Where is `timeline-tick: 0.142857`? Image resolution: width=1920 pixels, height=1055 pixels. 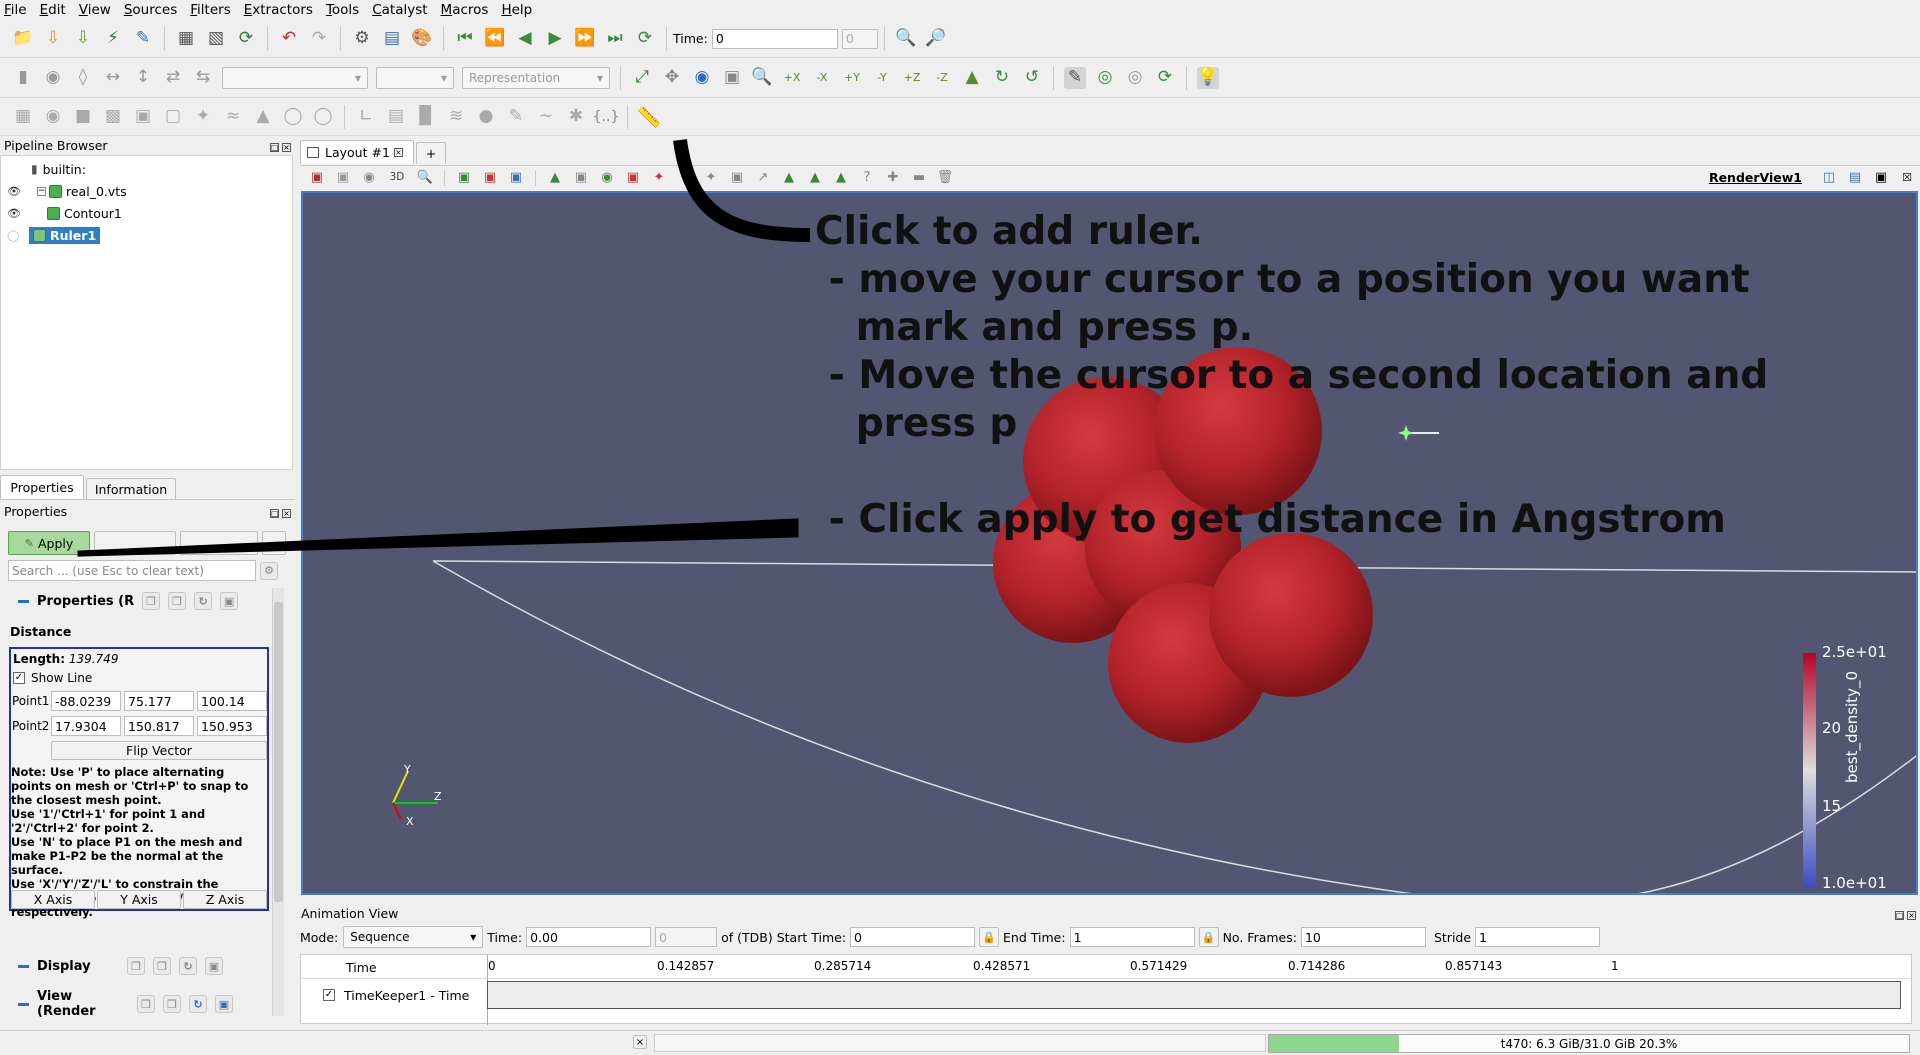
timeline-tick: 0.142857 is located at coordinates (686, 966).